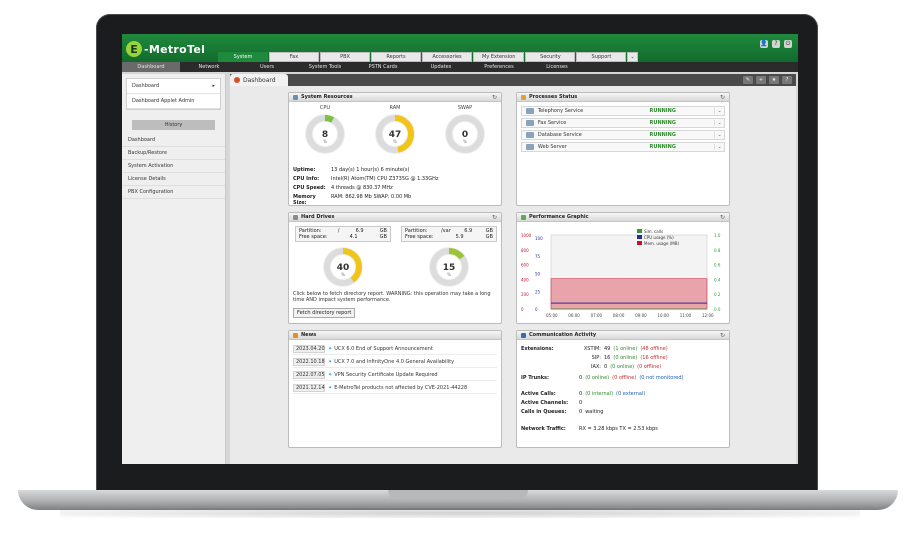 The width and height of the screenshot is (914, 536). I want to click on comm-row: SIP: 16 (0 online) (16 offline), so click(596, 358).